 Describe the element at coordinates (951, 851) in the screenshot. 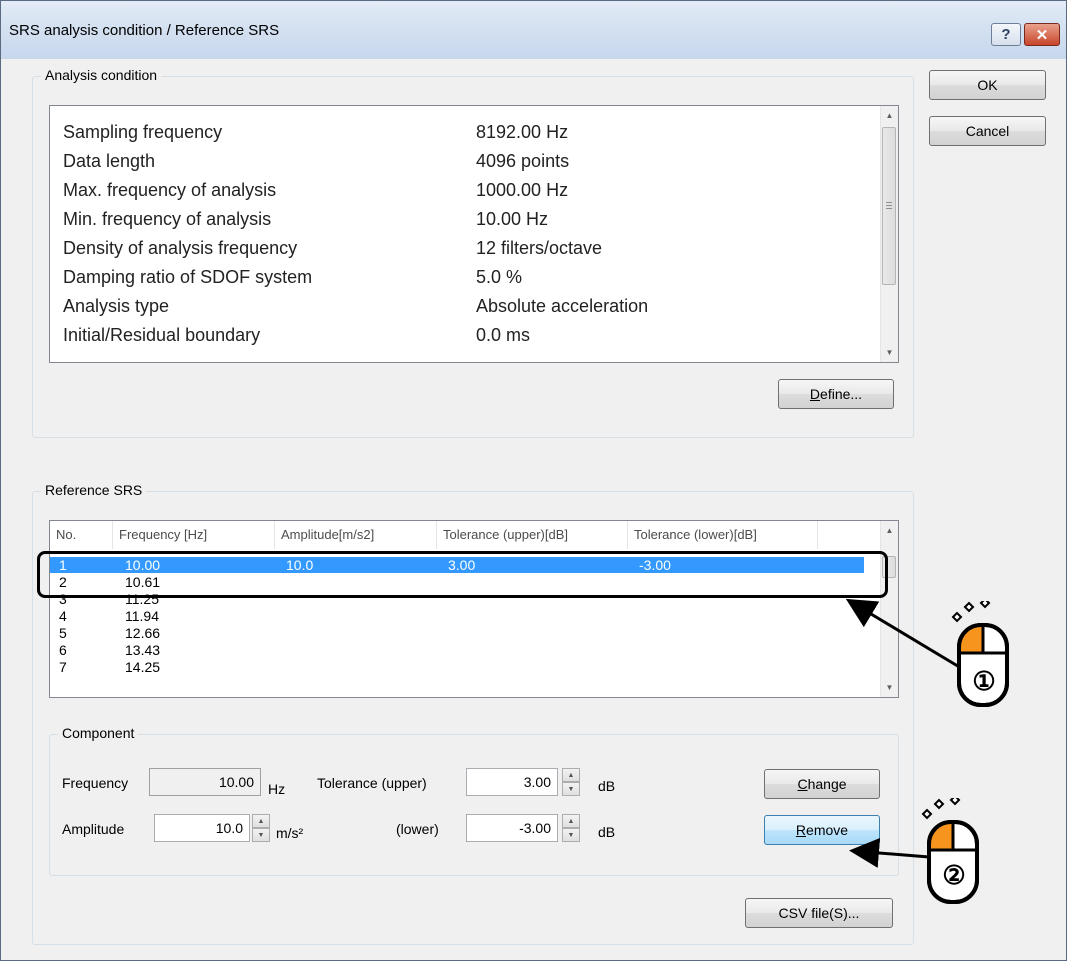

I see `mouse-click-2-icon: ②` at that location.